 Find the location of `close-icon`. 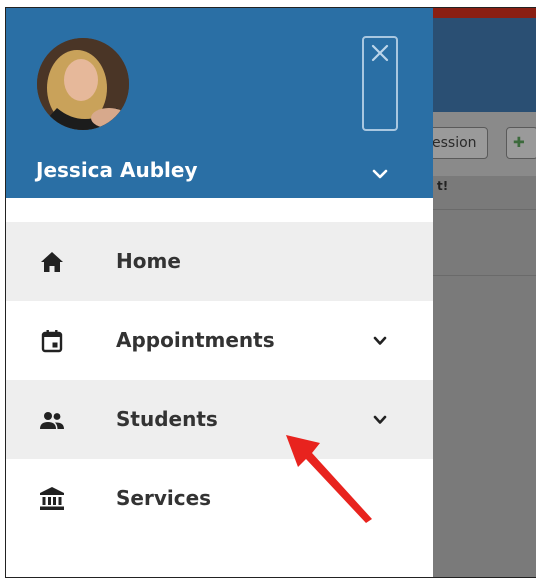

close-icon is located at coordinates (380, 53).